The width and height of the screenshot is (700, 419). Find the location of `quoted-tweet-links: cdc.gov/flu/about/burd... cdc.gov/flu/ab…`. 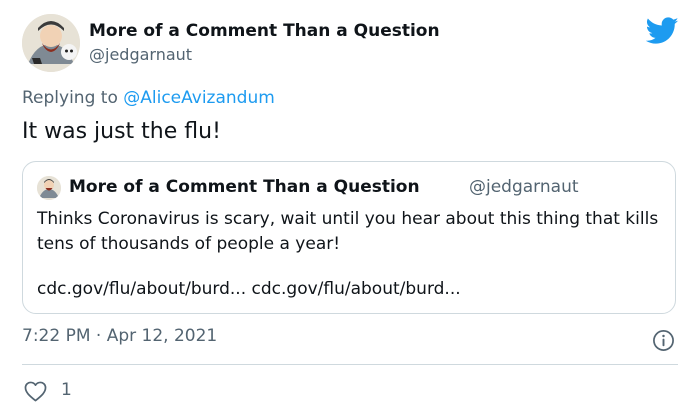

quoted-tweet-links: cdc.gov/flu/about/burd... cdc.gov/flu/ab… is located at coordinates (249, 289).